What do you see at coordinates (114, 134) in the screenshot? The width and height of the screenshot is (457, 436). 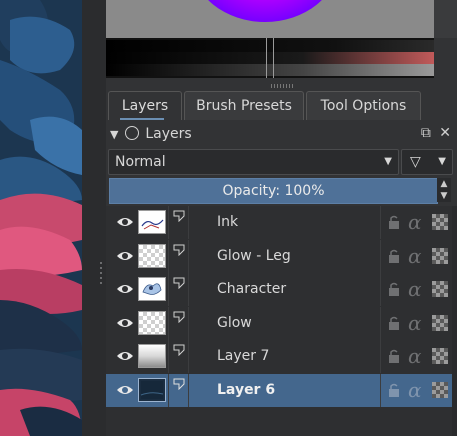 I see `collapse-triangle-icon: ▼` at bounding box center [114, 134].